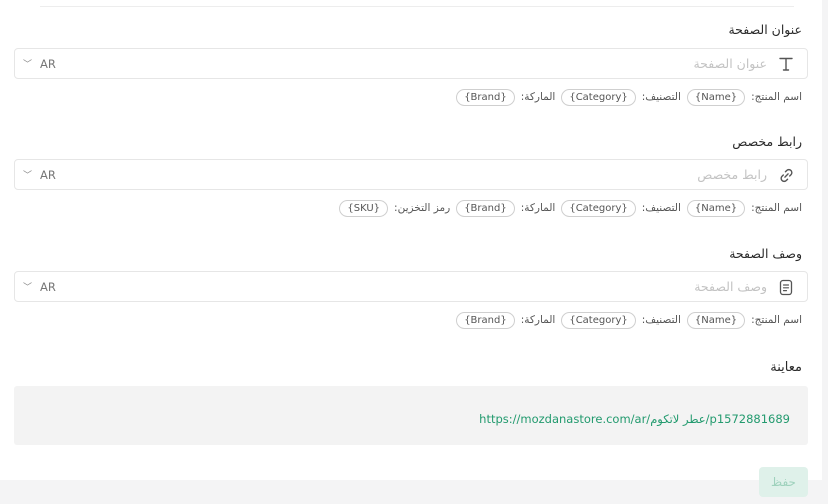  What do you see at coordinates (364, 208) in the screenshot?
I see `var-chip-sku: {SKU}` at bounding box center [364, 208].